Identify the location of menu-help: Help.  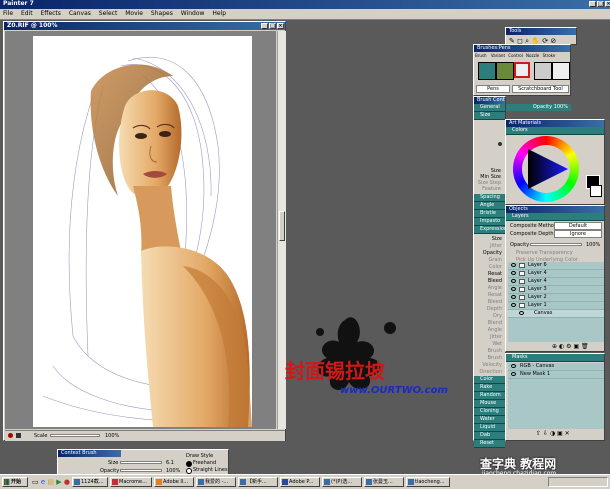
(219, 14).